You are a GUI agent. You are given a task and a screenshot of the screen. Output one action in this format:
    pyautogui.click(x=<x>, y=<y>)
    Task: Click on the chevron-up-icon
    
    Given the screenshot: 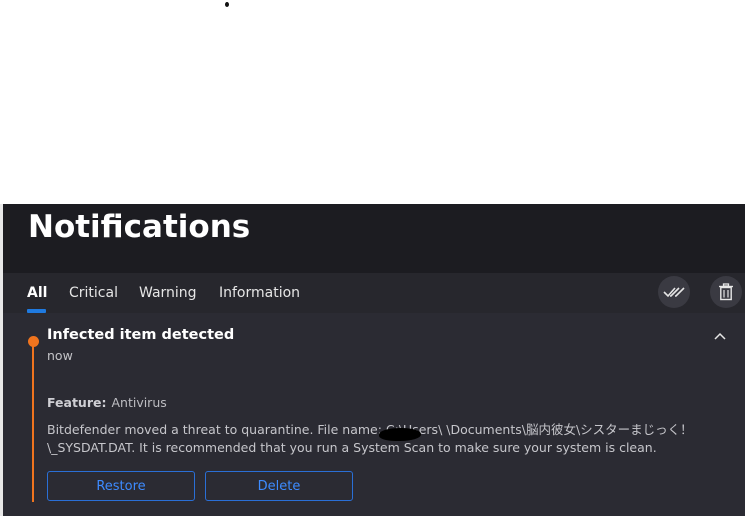 What is the action you would take?
    pyautogui.click(x=720, y=336)
    